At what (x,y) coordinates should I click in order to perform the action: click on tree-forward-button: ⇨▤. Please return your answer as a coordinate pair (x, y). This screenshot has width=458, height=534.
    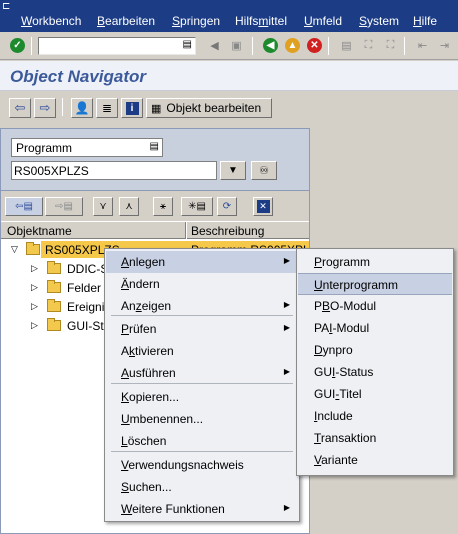
    Looking at the image, I should click on (64, 206).